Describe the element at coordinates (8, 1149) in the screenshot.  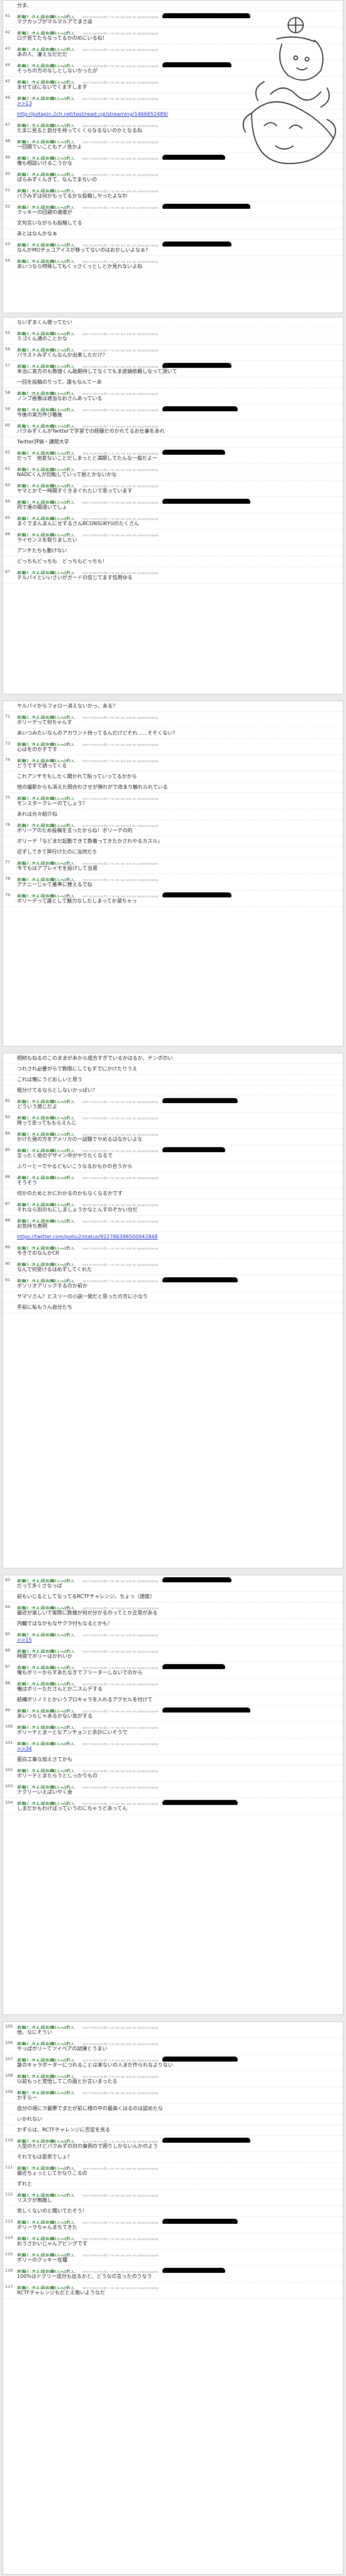
I see `post-number: 85` at that location.